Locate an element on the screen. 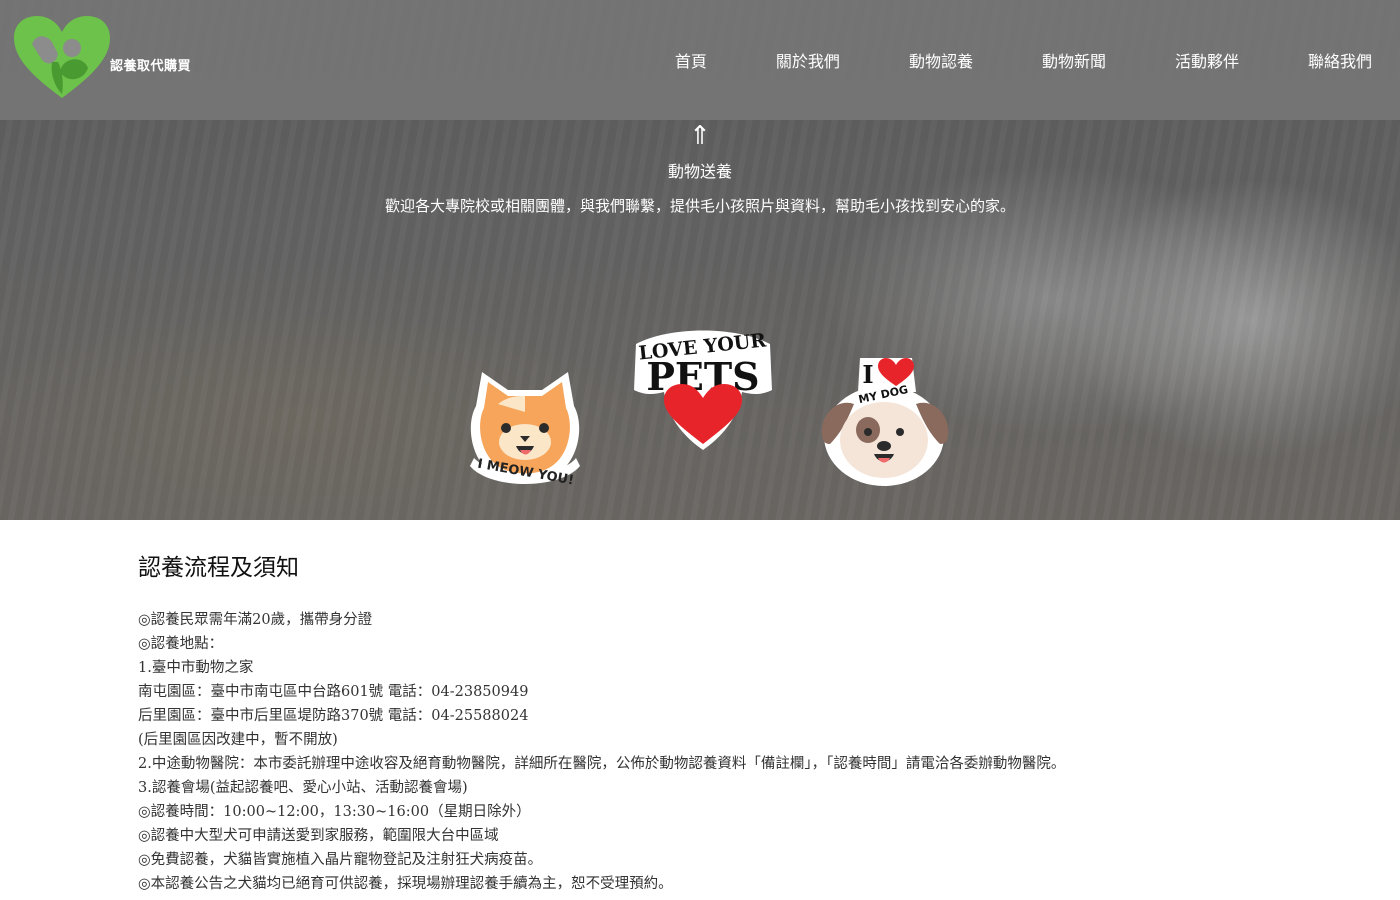 The width and height of the screenshot is (1400, 900). note-line: ◎認養民眾需年滿20歲，攜帶身分證 is located at coordinates (255, 620).